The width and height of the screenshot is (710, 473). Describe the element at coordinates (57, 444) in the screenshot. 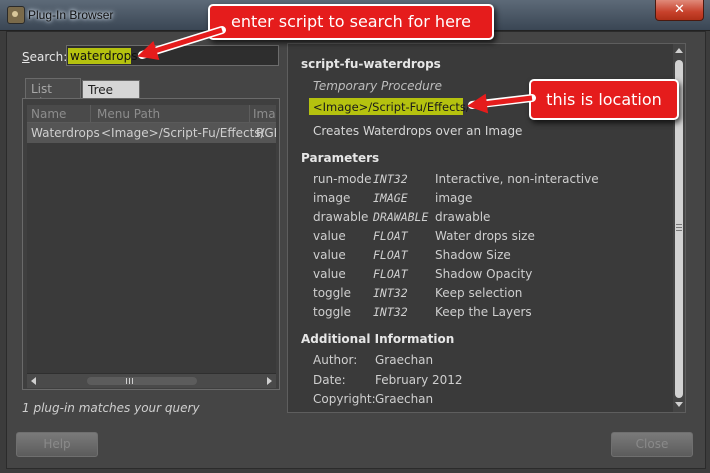

I see `help-button: Help` at that location.